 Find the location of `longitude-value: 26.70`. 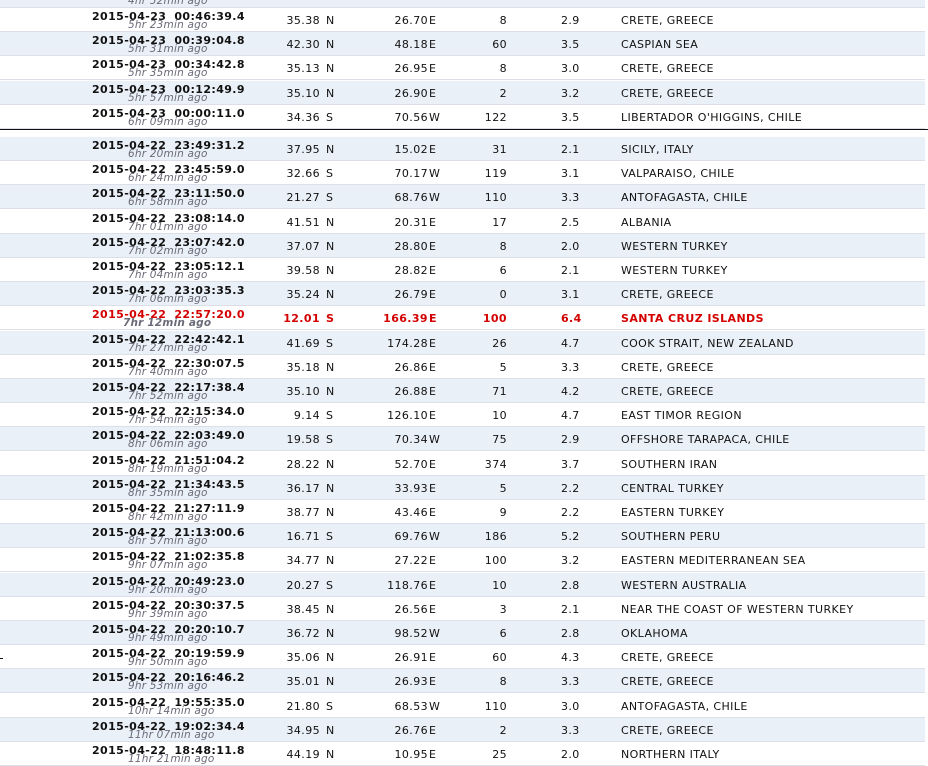

longitude-value: 26.70 is located at coordinates (411, 20).